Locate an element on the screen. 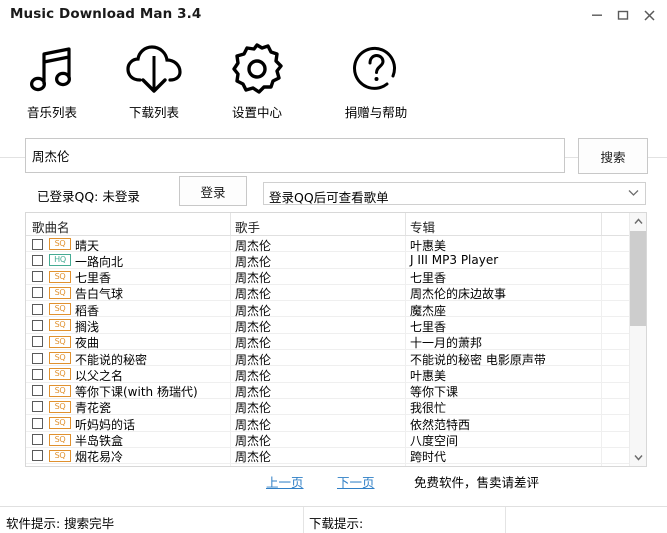 This screenshot has width=667, height=533. quality-badge: HQ is located at coordinates (60, 466).